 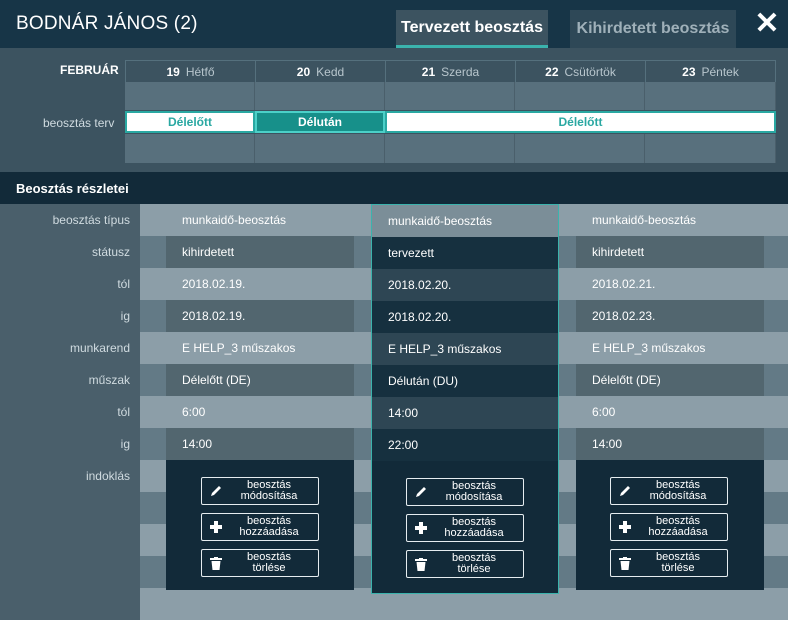 What do you see at coordinates (123, 284) in the screenshot?
I see `label-from-date: tól` at bounding box center [123, 284].